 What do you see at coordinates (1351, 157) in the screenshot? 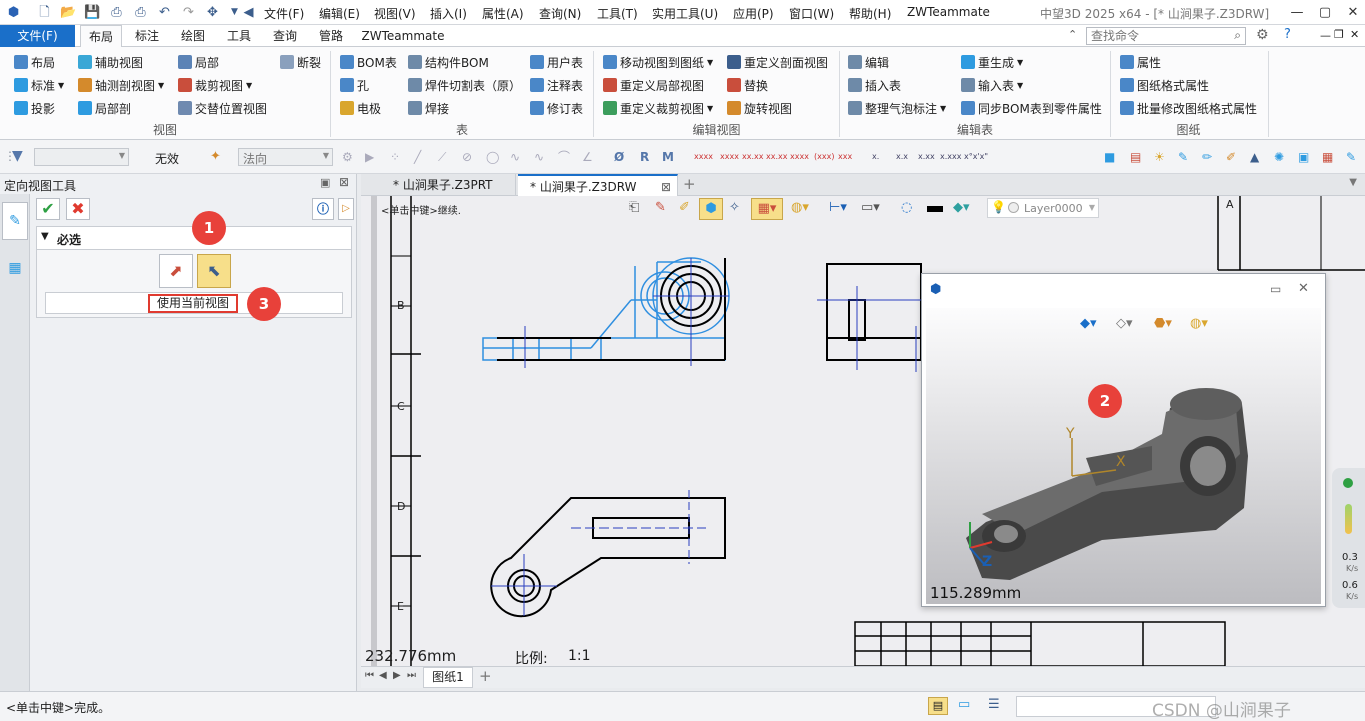
I see `tool-icon: ✎` at bounding box center [1351, 157].